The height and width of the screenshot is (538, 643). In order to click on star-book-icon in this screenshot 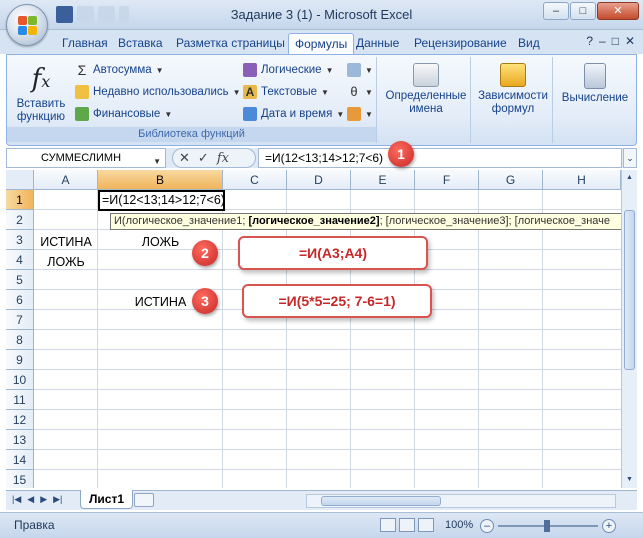, I will do `click(82, 92)`.